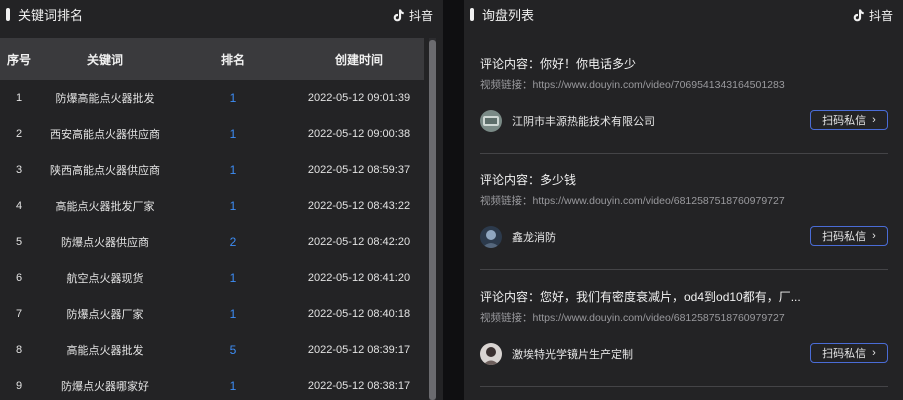 Image resolution: width=903 pixels, height=400 pixels. What do you see at coordinates (212, 59) in the screenshot?
I see `table-header: 序号 关键词 排名 创建时间` at bounding box center [212, 59].